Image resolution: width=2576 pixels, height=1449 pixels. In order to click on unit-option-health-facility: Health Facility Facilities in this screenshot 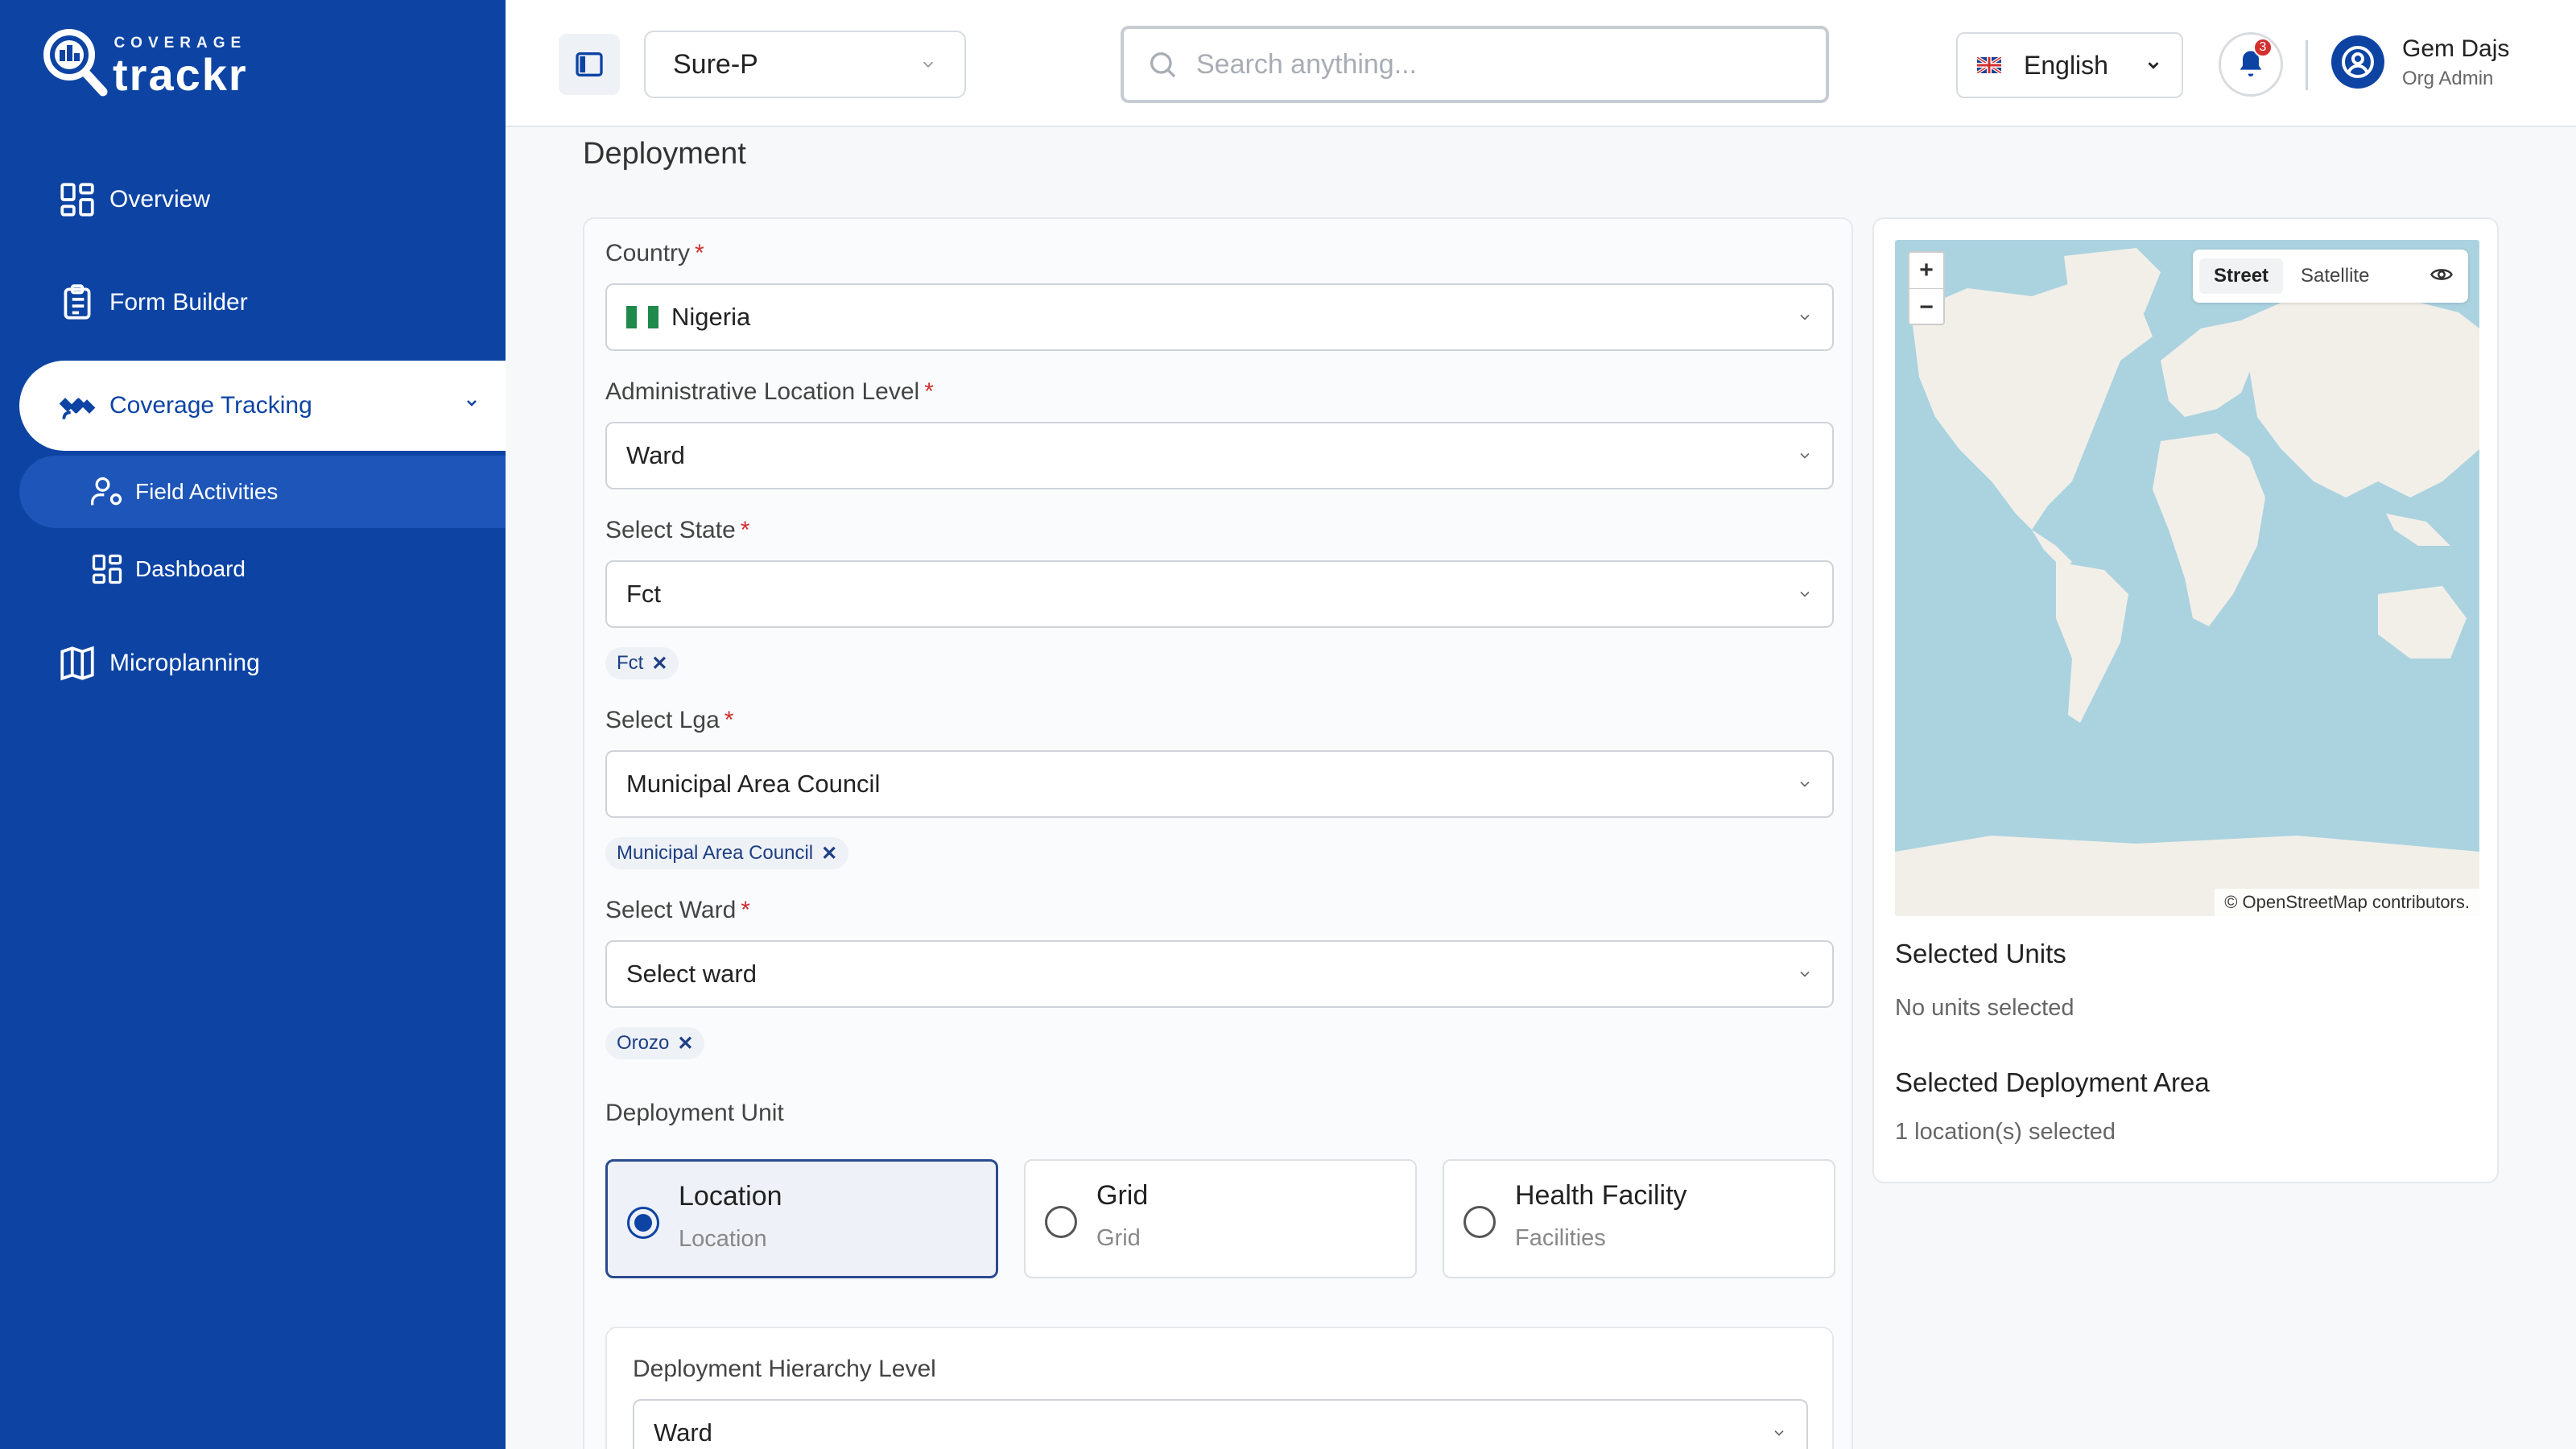, I will do `click(1639, 1218)`.